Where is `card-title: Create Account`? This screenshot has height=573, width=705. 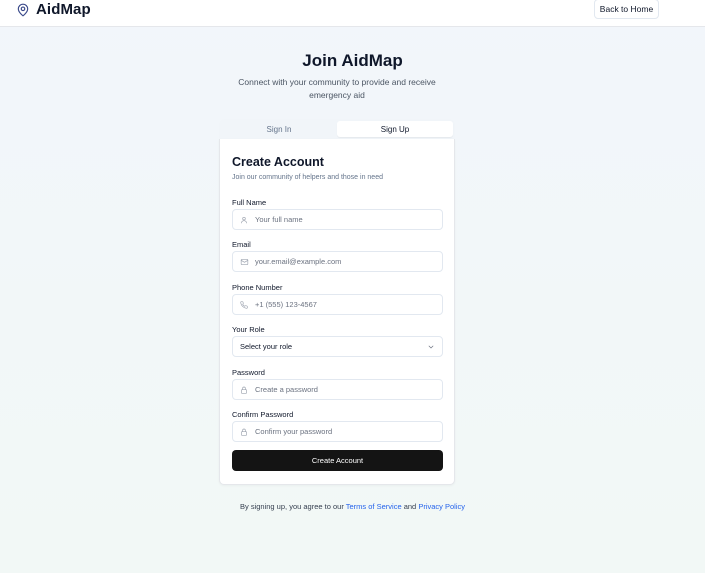 card-title: Create Account is located at coordinates (278, 162).